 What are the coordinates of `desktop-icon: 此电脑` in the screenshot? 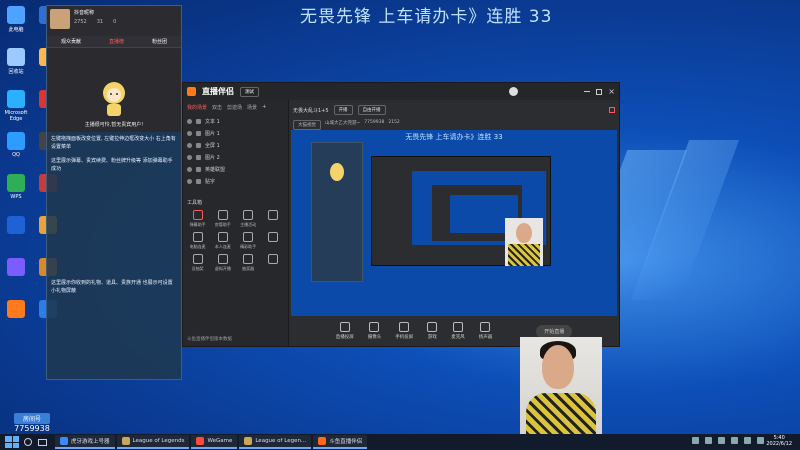 It's located at (16, 19).